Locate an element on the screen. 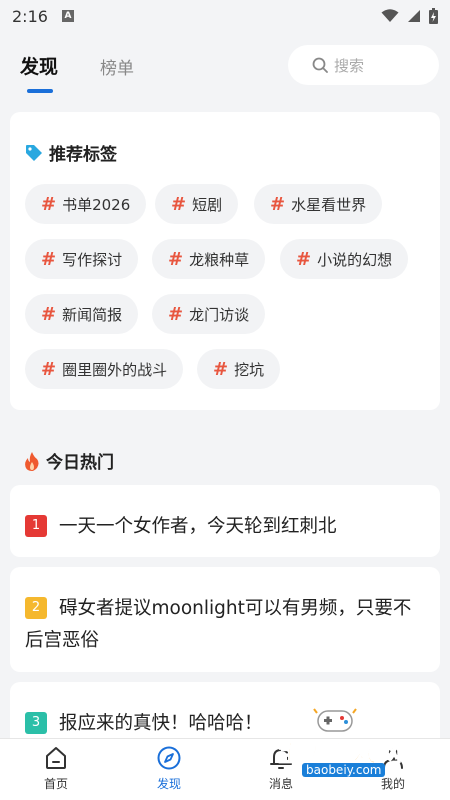 Image resolution: width=450 pixels, height=800 pixels. status-icons is located at coordinates (409, 16).